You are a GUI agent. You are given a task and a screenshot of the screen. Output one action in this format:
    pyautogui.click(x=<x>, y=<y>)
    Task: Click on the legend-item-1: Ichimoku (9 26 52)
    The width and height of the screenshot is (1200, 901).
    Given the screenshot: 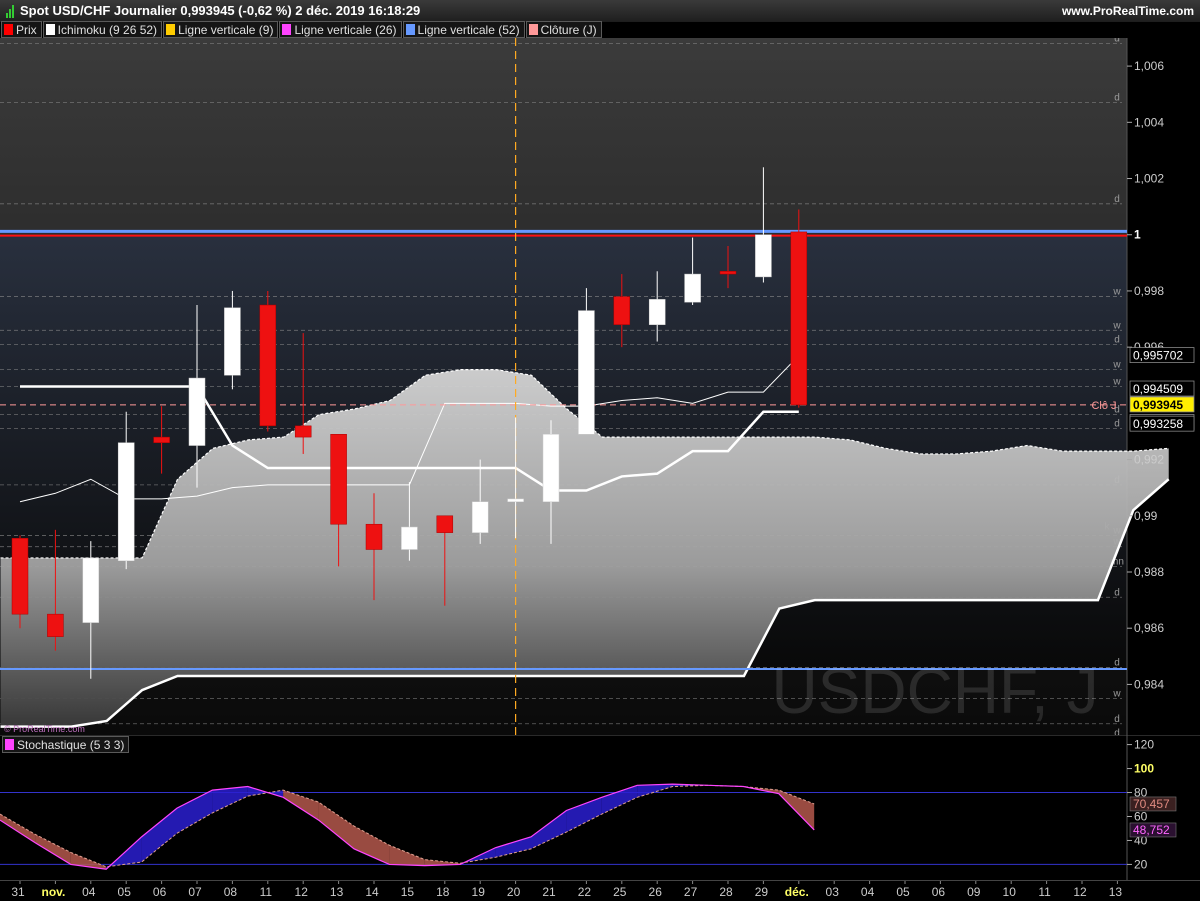 What is the action you would take?
    pyautogui.click(x=102, y=29)
    